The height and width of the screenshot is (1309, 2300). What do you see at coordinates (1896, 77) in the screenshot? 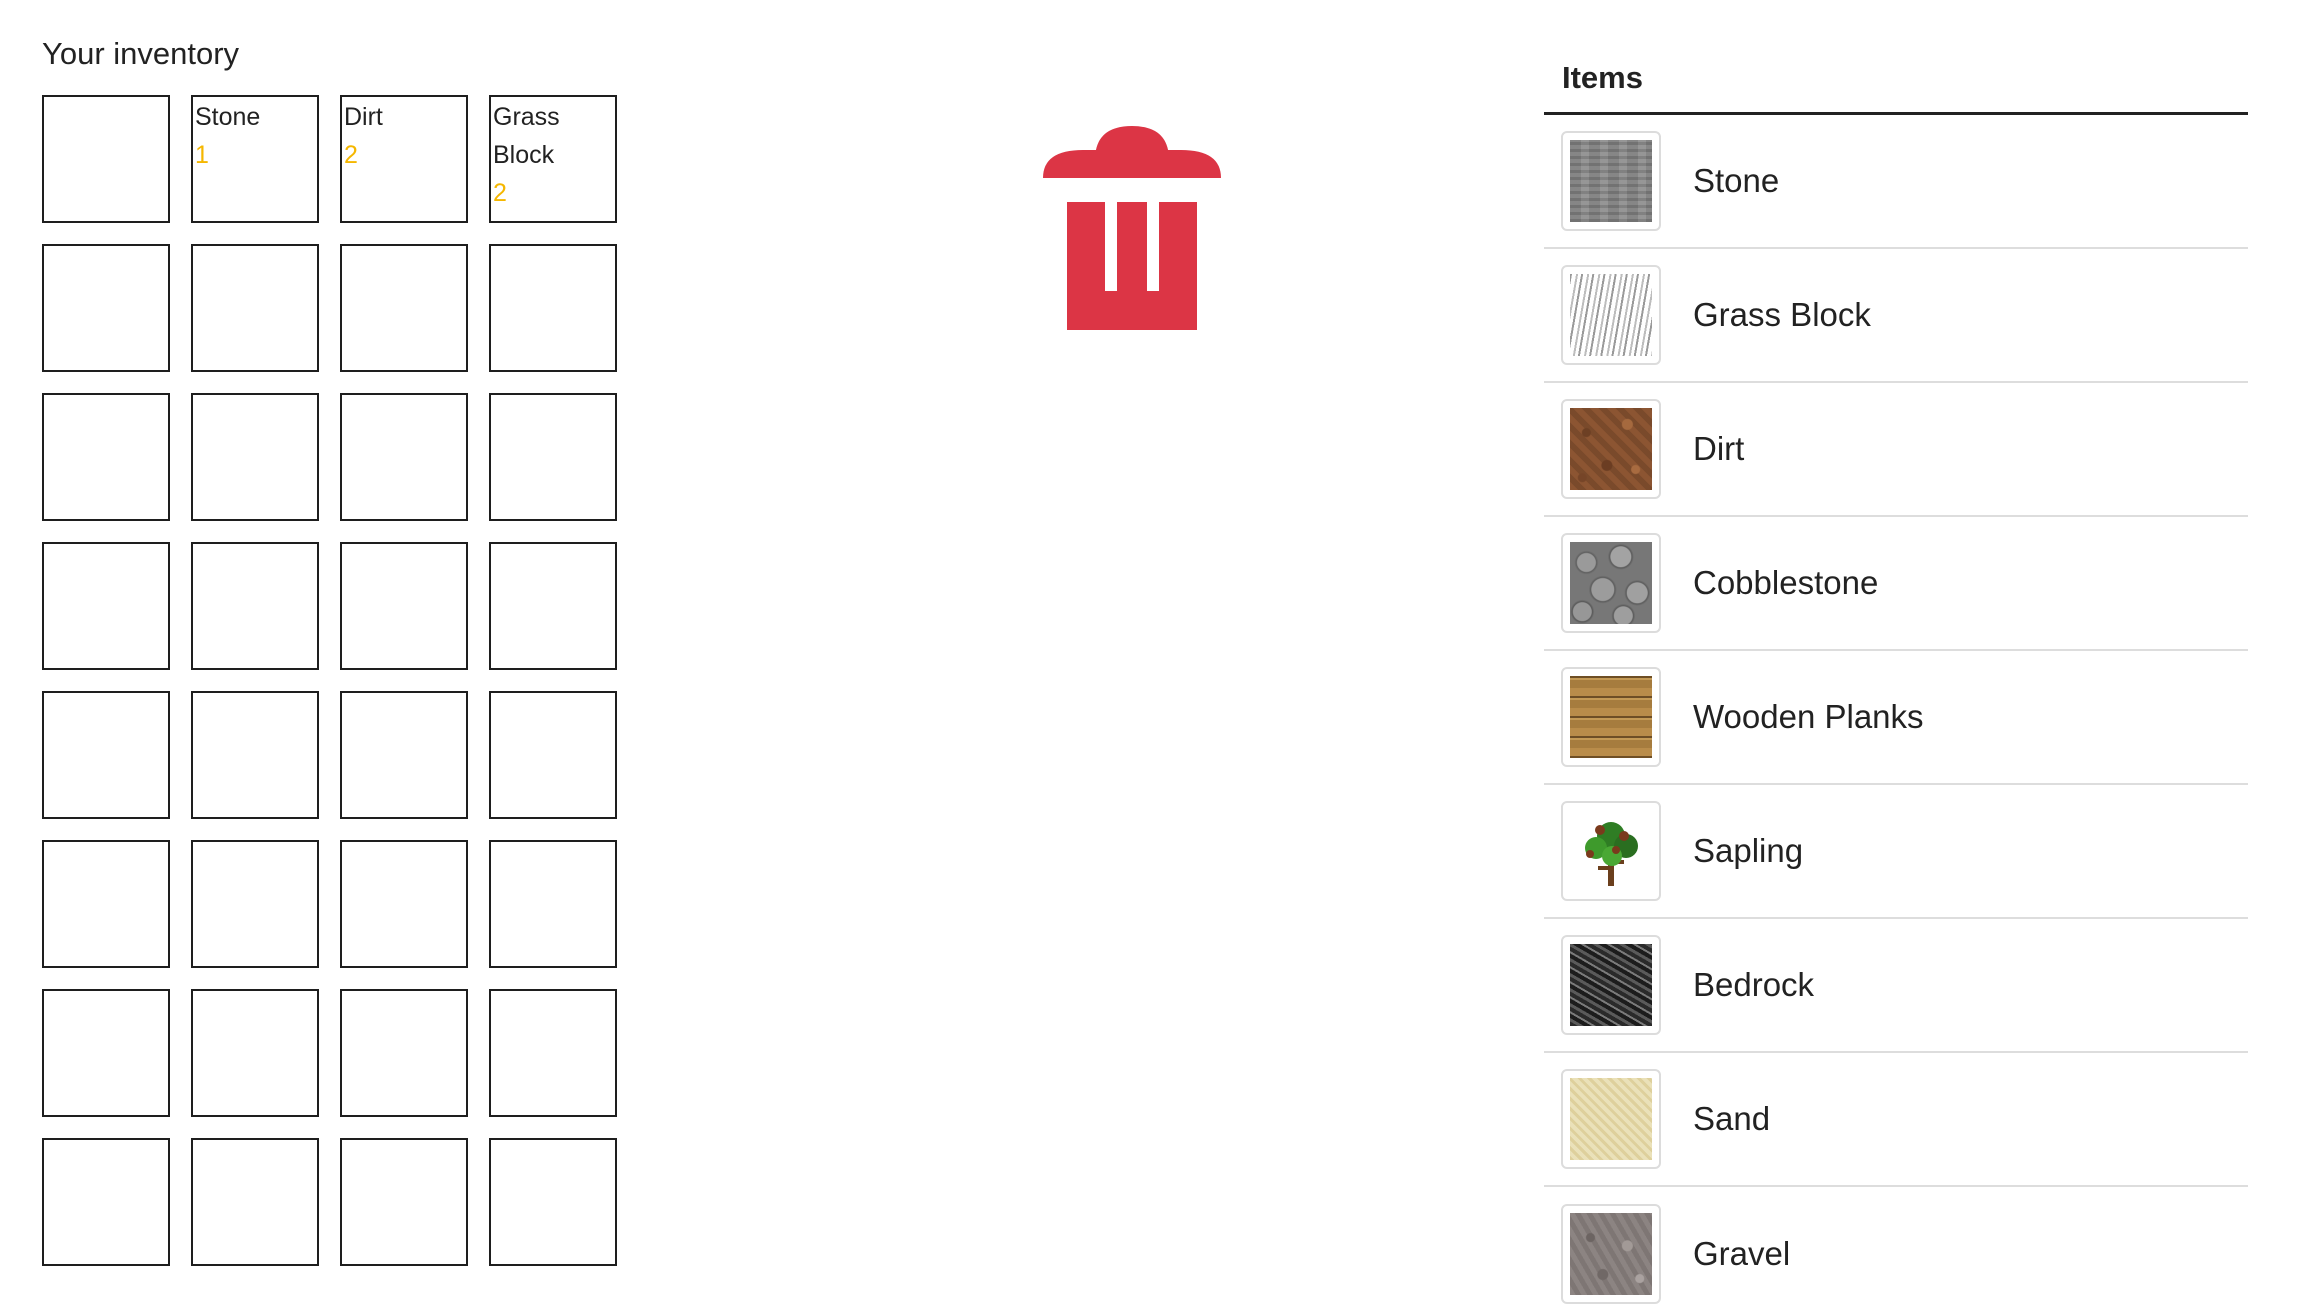
I see `items-header: Items` at bounding box center [1896, 77].